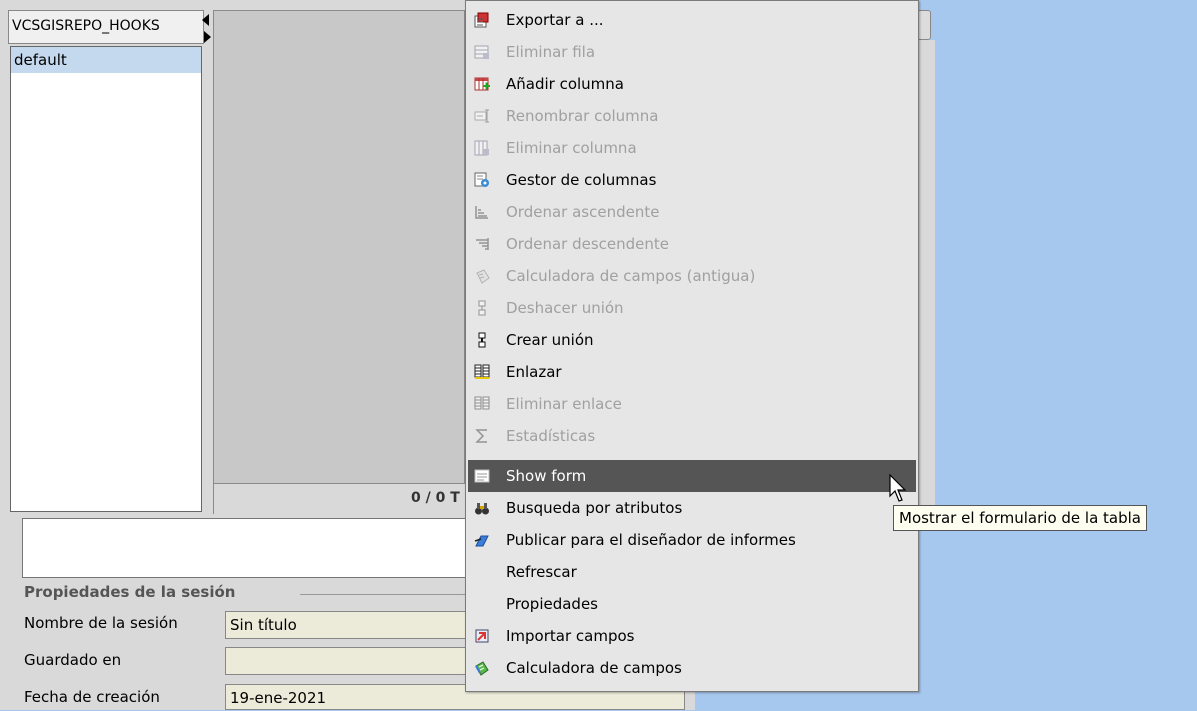 The image size is (1197, 711). Describe the element at coordinates (692, 308) in the screenshot. I see `menu-item-undo-join: Deshacer unión` at that location.